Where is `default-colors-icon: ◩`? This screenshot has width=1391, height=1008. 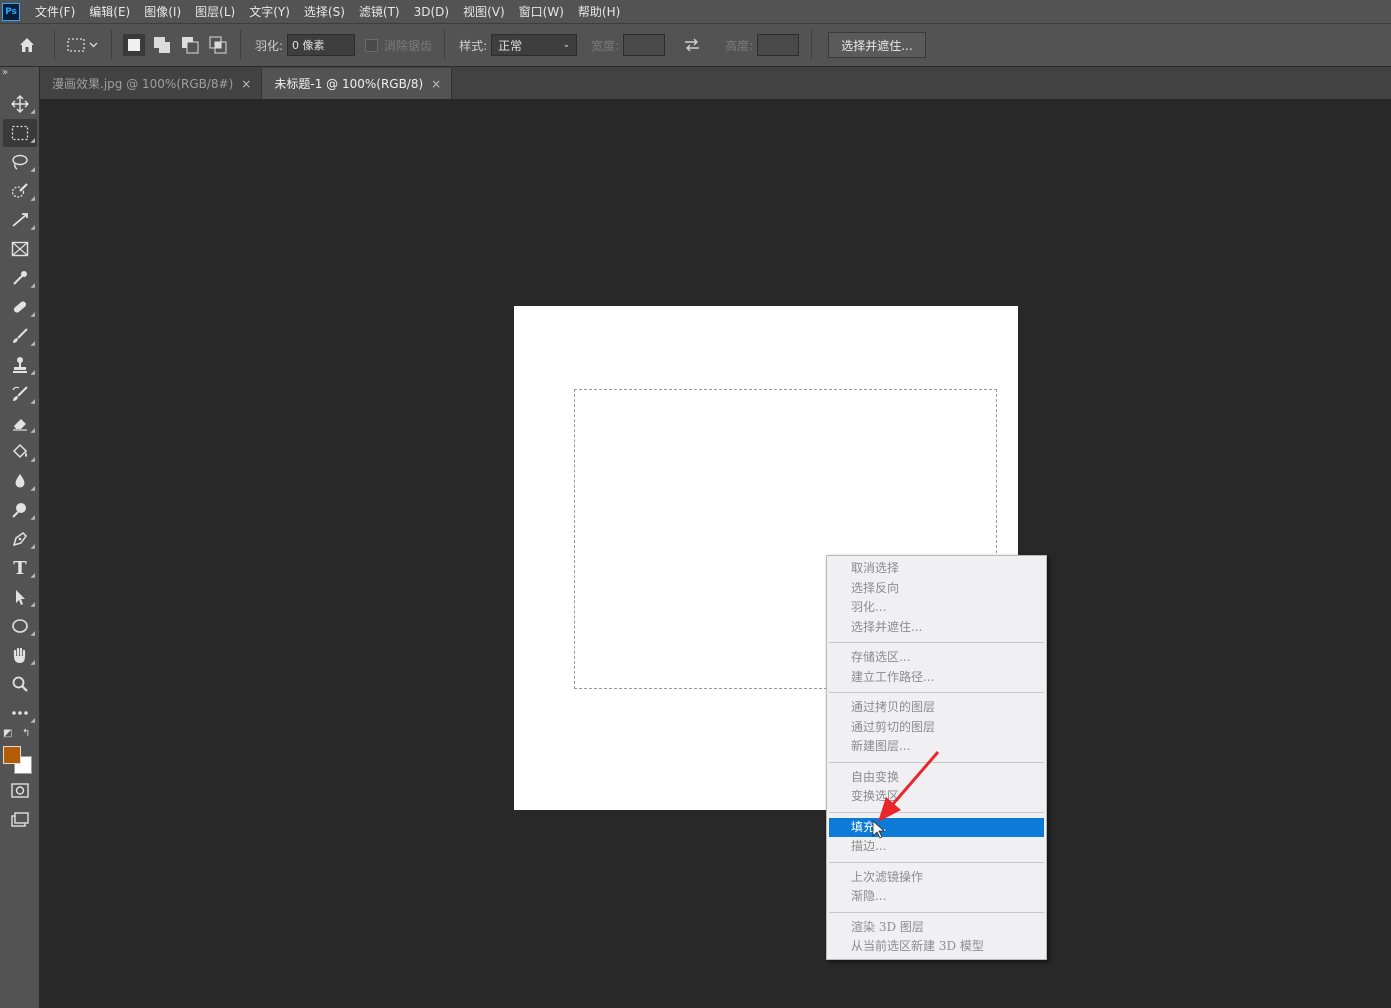 default-colors-icon: ◩ is located at coordinates (7, 733).